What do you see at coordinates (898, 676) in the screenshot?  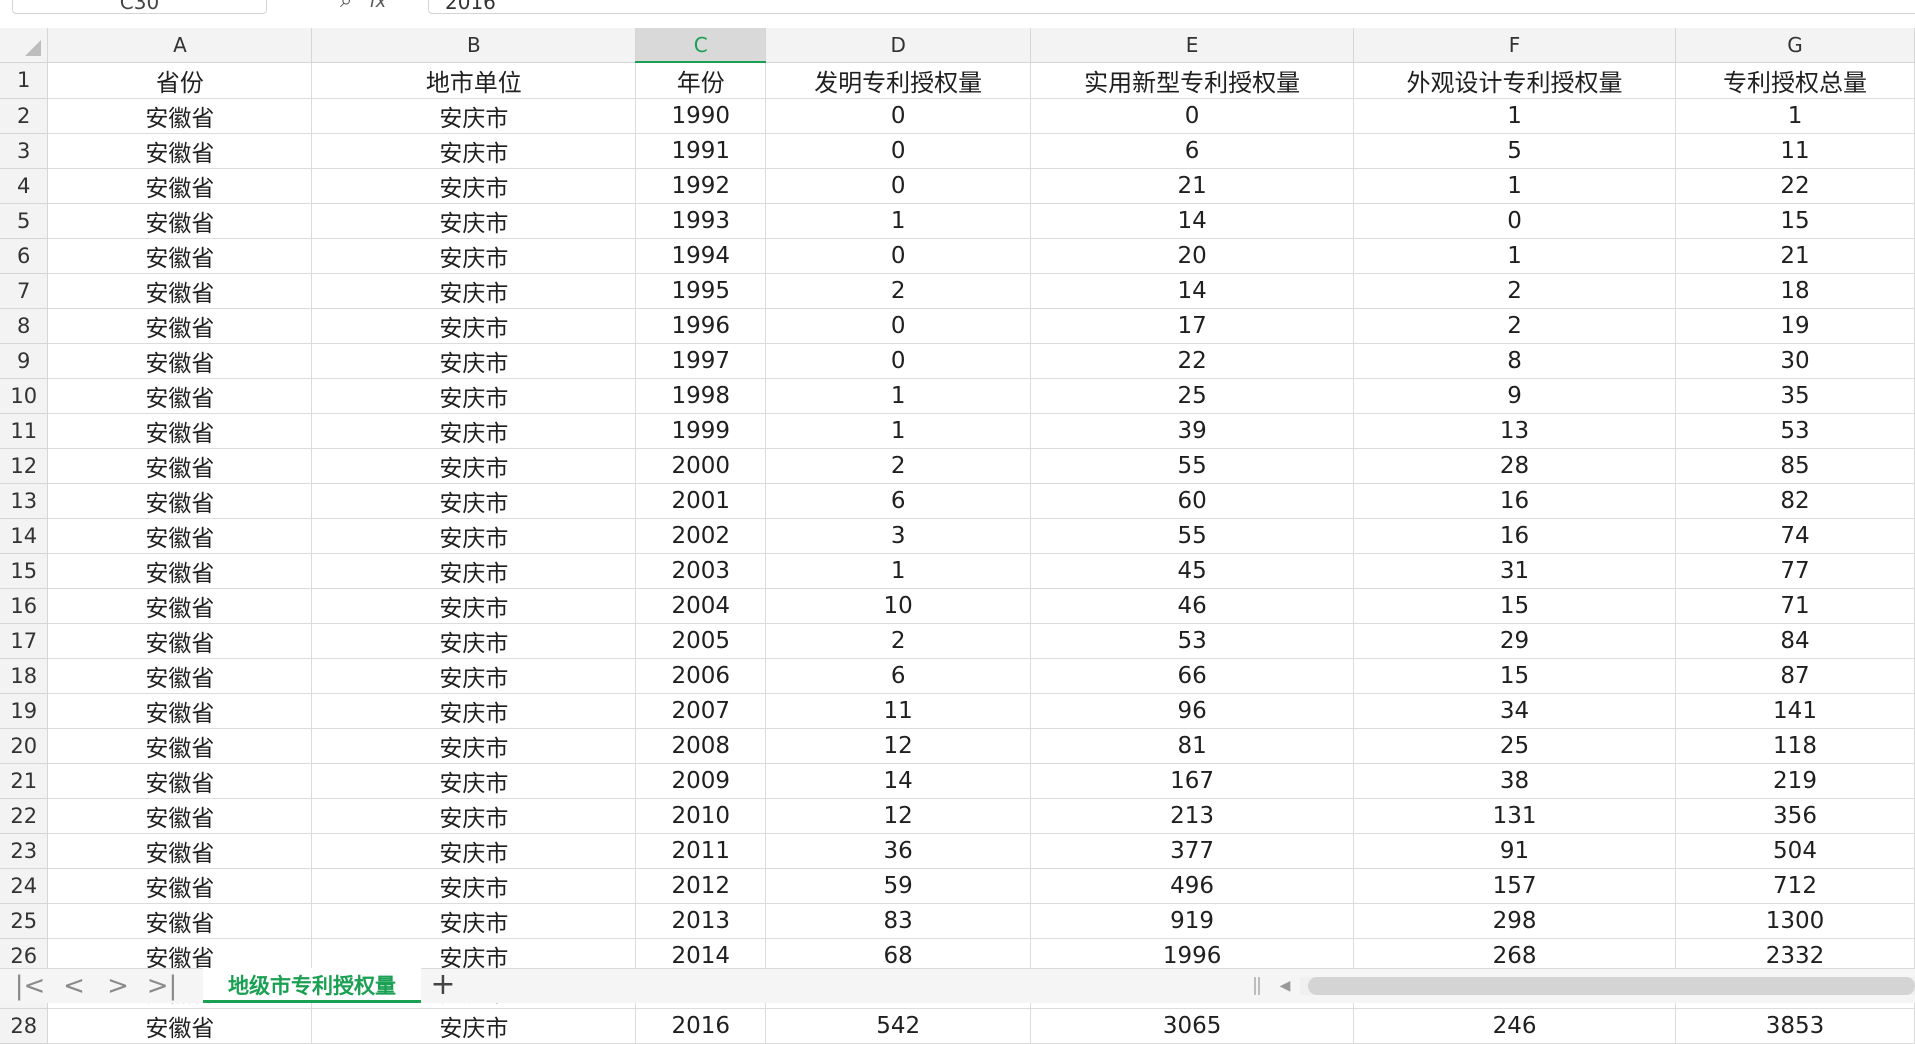 I see `cell-d: 6` at bounding box center [898, 676].